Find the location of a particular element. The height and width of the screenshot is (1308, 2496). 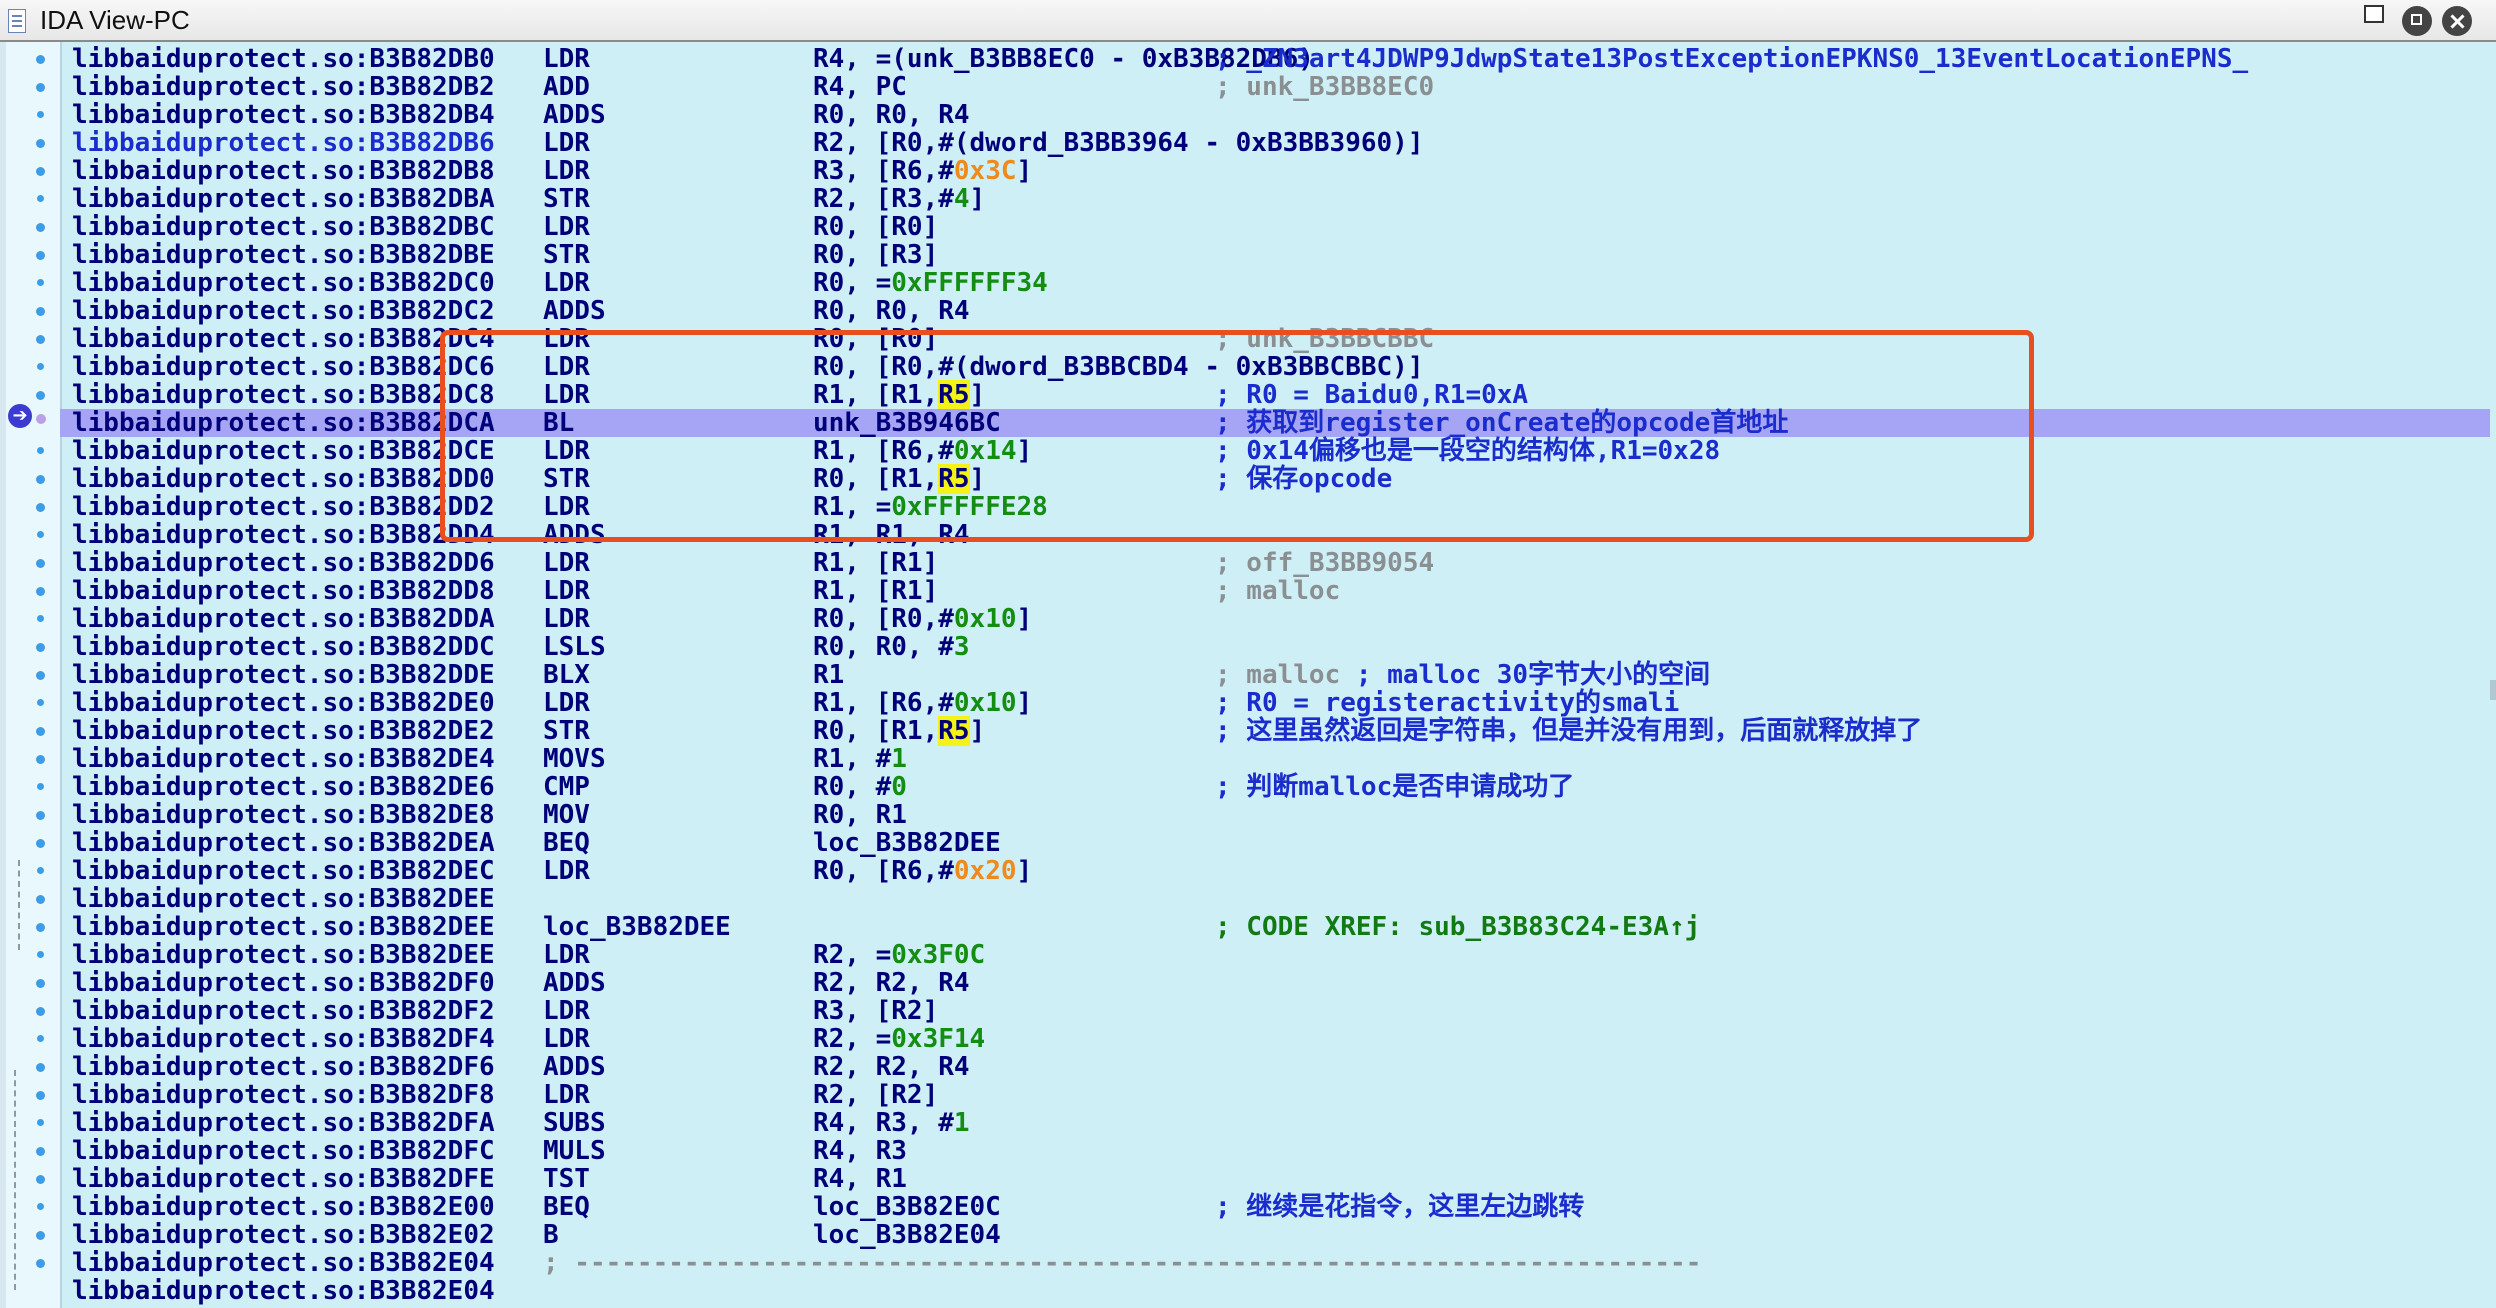

line-address: libbaiduprotect.so:B3B82DF2 is located at coordinates (283, 1011).